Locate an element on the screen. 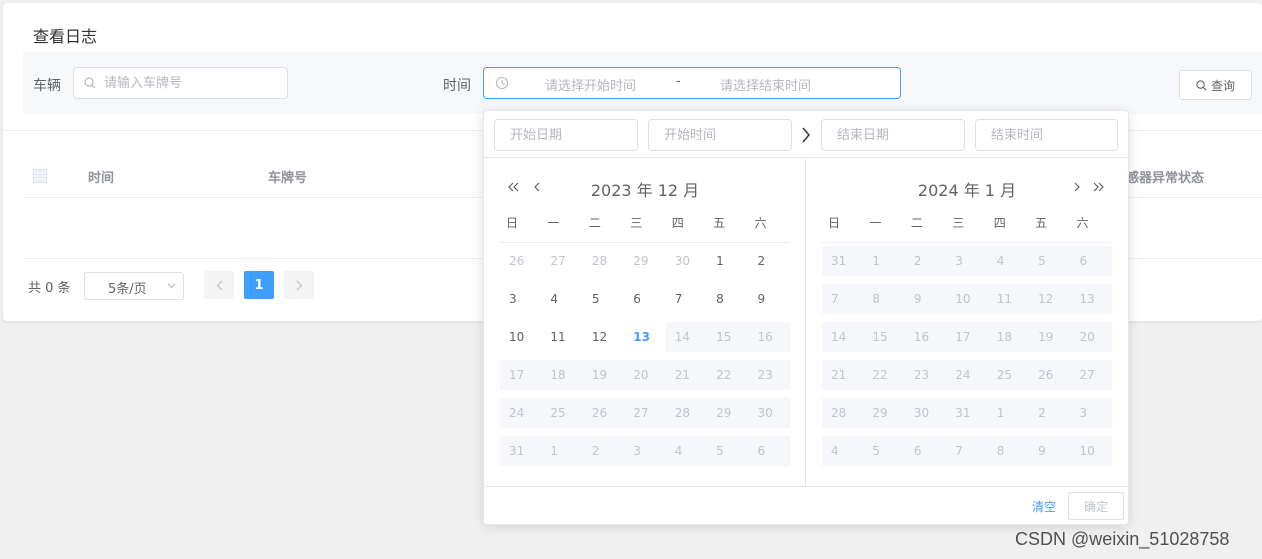  plate-search-box is located at coordinates (180, 83).